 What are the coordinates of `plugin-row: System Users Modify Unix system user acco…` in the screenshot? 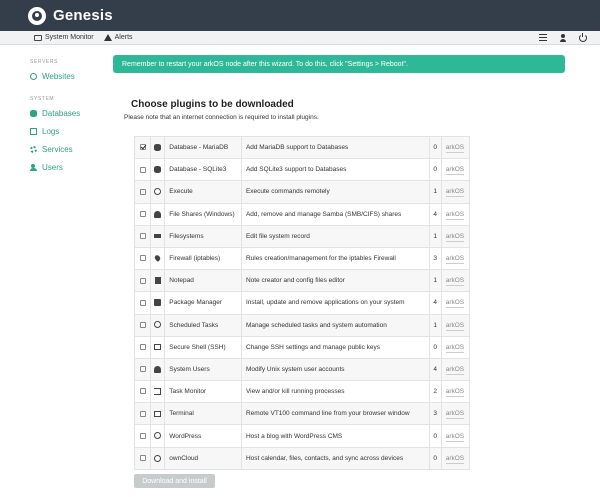 It's located at (302, 369).